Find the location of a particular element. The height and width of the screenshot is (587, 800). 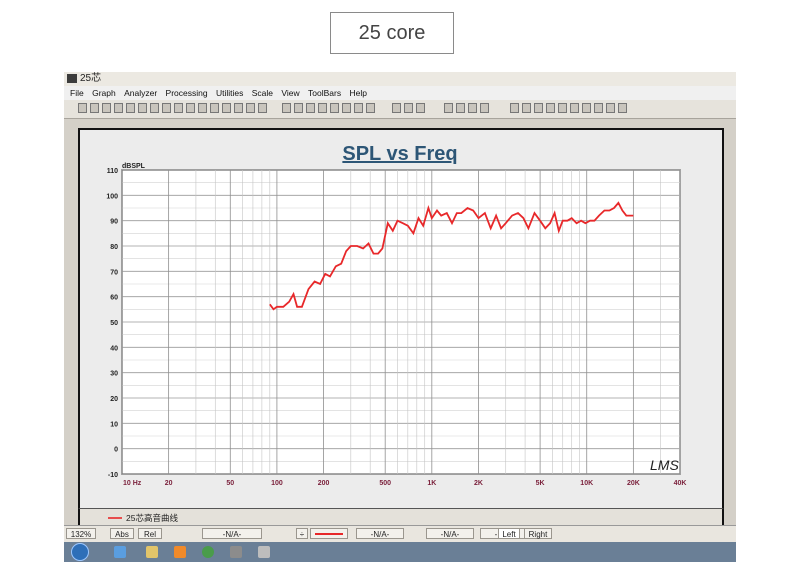

toolbar is located at coordinates (400, 109).